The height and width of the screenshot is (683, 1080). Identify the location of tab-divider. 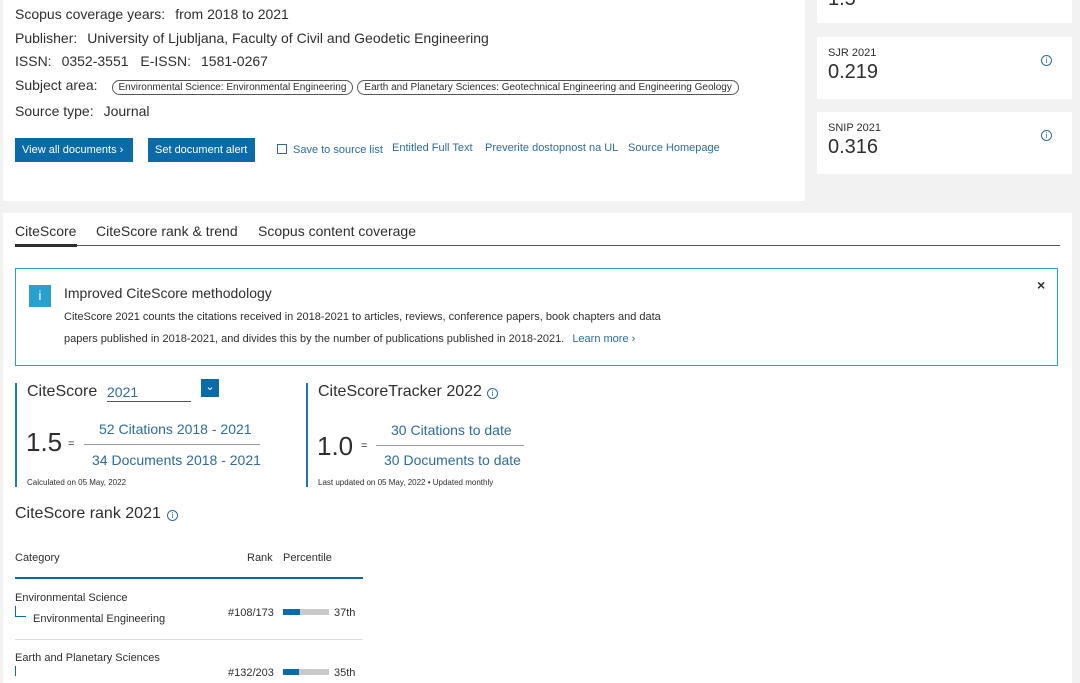
(537, 245).